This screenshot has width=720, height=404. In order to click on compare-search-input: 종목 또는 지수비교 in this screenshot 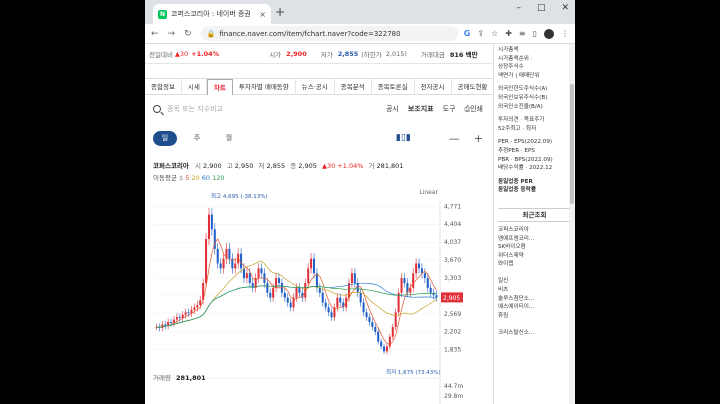, I will do `click(272, 109)`.